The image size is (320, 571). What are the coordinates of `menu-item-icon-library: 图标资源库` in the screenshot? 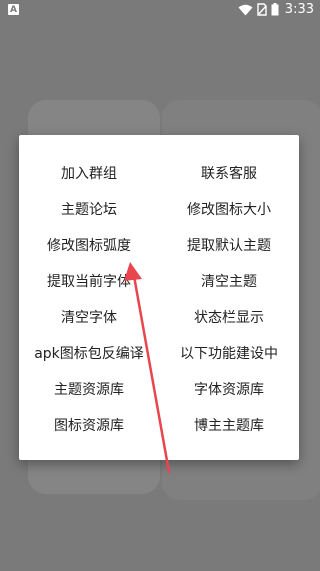 It's located at (89, 425).